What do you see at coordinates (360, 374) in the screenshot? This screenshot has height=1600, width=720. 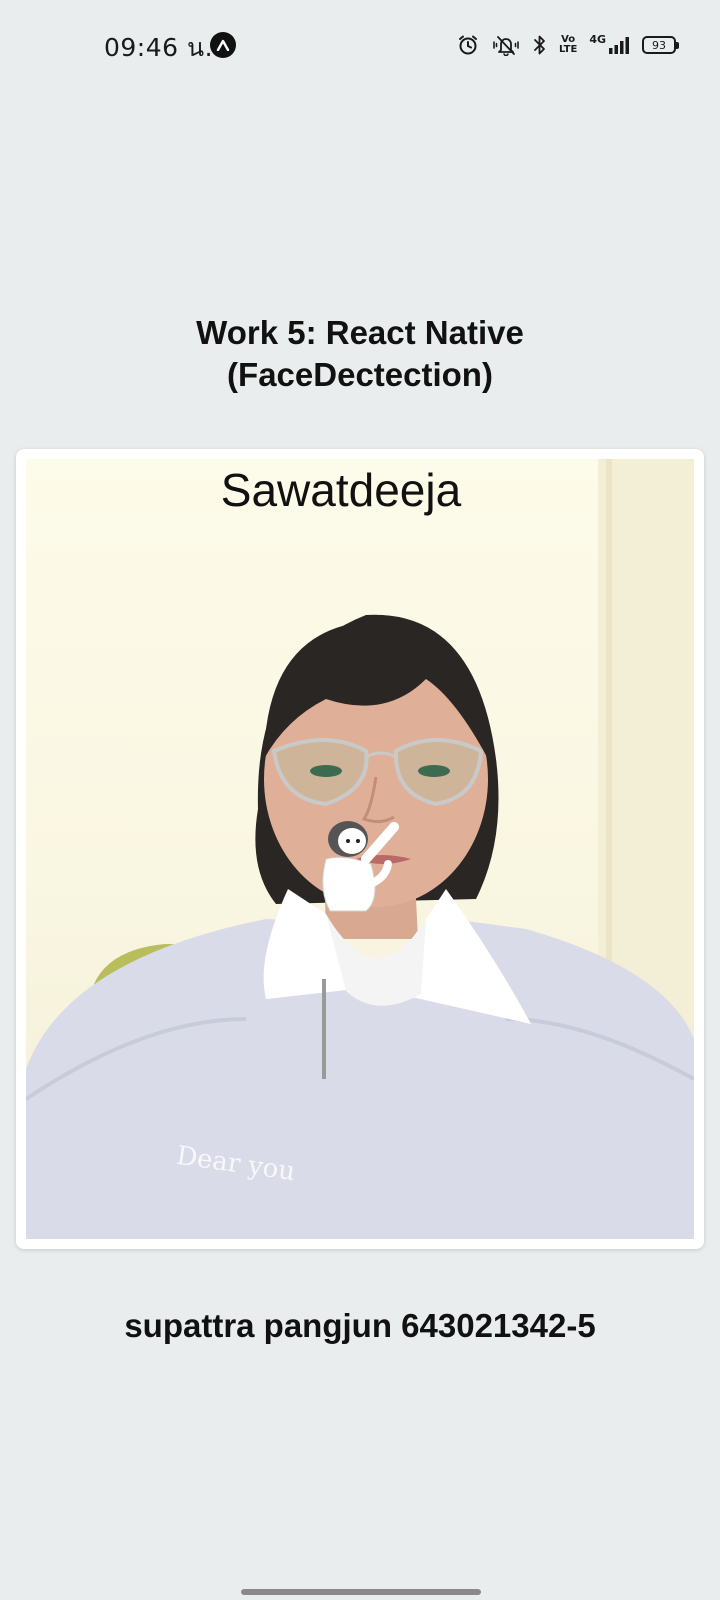 I see `page-title-line2: (FaceDectection)` at bounding box center [360, 374].